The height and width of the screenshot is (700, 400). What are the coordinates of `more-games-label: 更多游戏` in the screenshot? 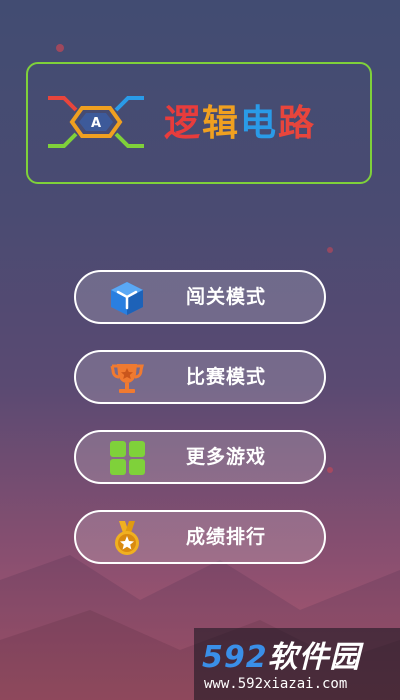 It's located at (226, 457).